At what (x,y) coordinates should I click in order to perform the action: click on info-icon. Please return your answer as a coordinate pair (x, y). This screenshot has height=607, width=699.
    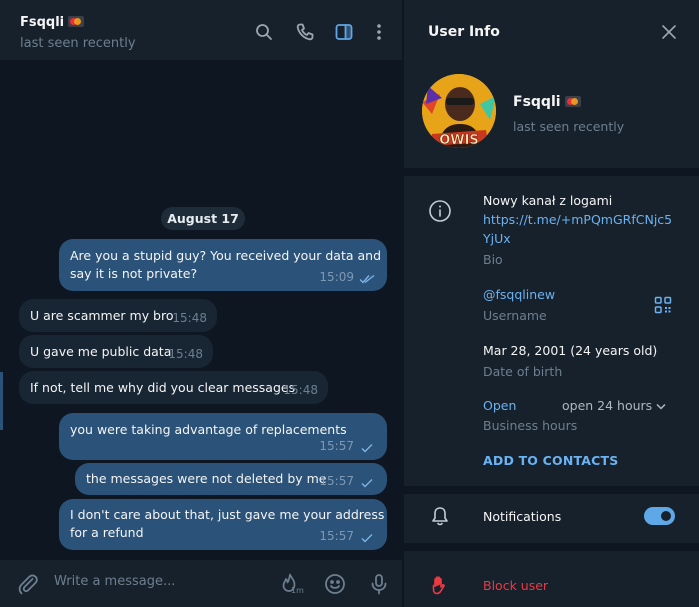
    Looking at the image, I should click on (440, 211).